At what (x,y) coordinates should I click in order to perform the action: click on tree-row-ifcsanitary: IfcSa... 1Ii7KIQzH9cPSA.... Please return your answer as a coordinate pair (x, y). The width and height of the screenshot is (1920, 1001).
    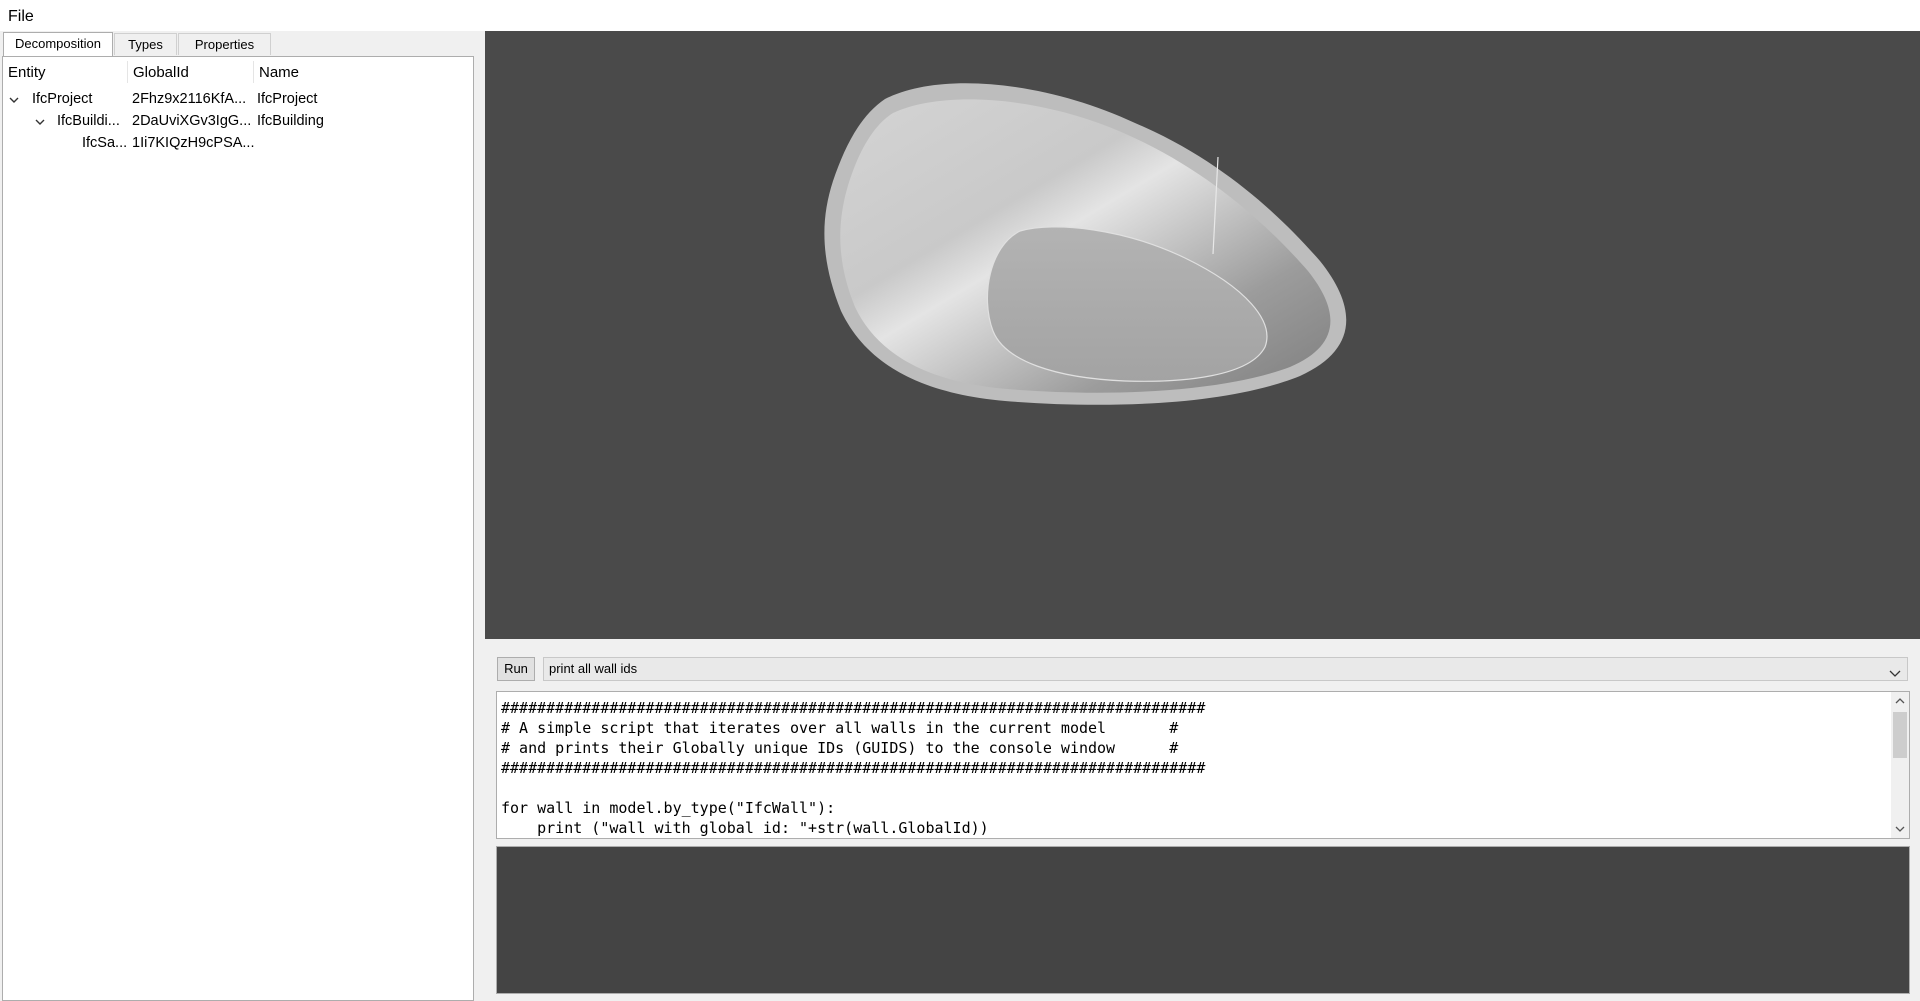
    Looking at the image, I should click on (238, 144).